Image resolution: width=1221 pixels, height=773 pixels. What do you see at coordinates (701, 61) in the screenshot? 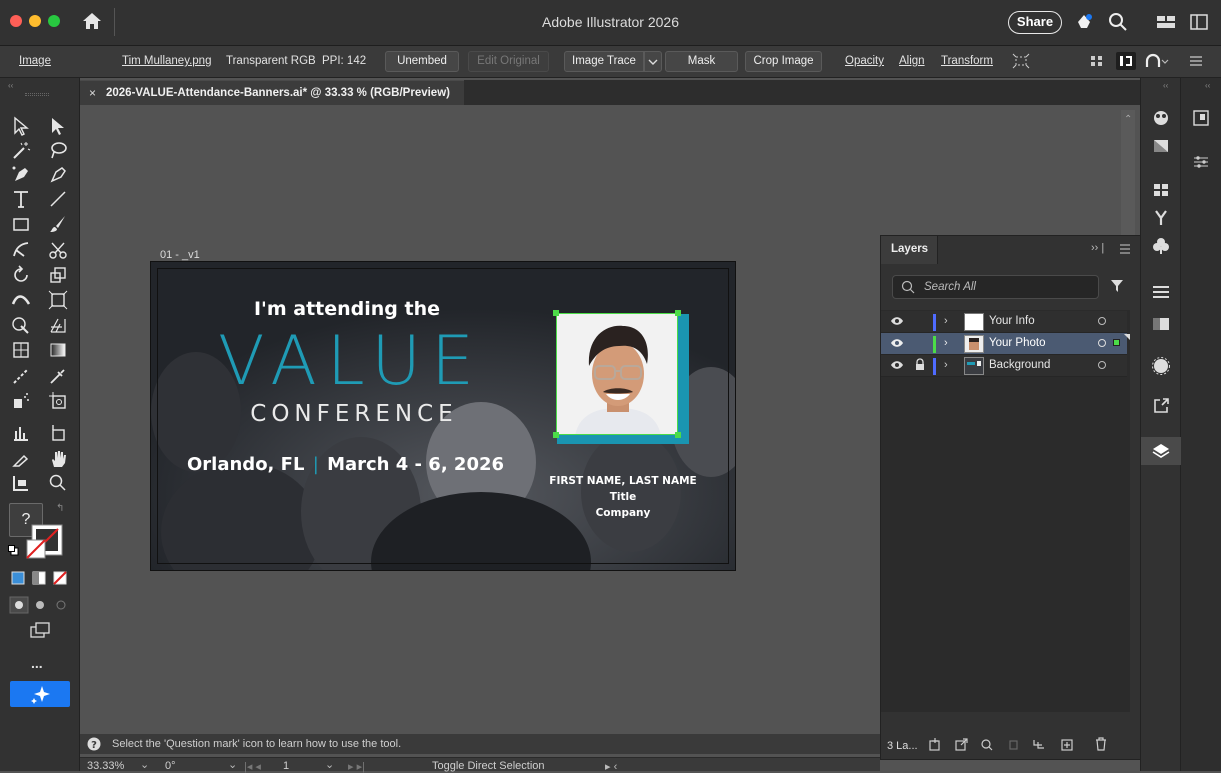
I see `mask-button: Mask` at bounding box center [701, 61].